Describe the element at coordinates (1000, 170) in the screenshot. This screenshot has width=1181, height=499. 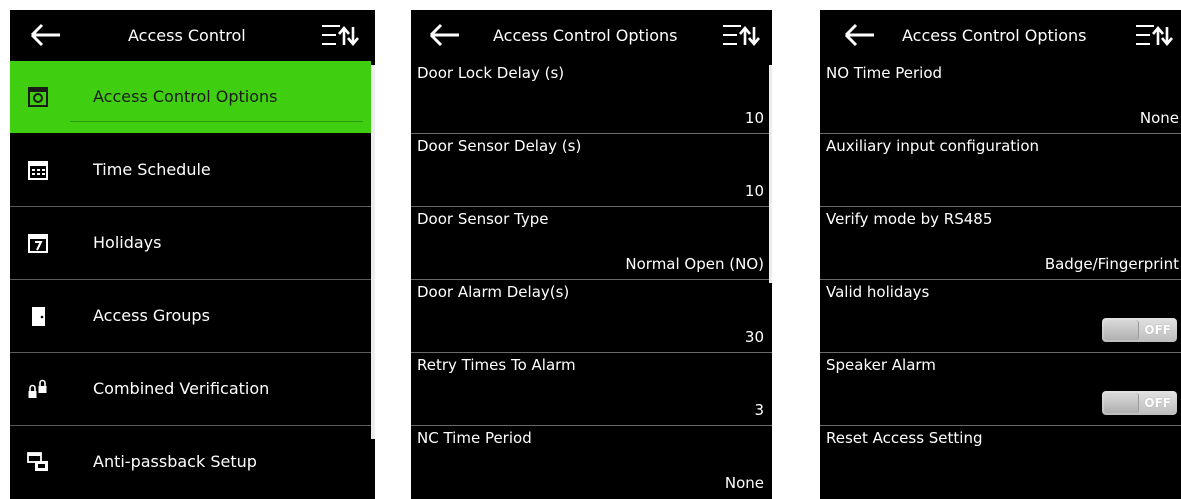
I see `setting-auxiliary-input-configuration: Auxiliary input configuration` at that location.